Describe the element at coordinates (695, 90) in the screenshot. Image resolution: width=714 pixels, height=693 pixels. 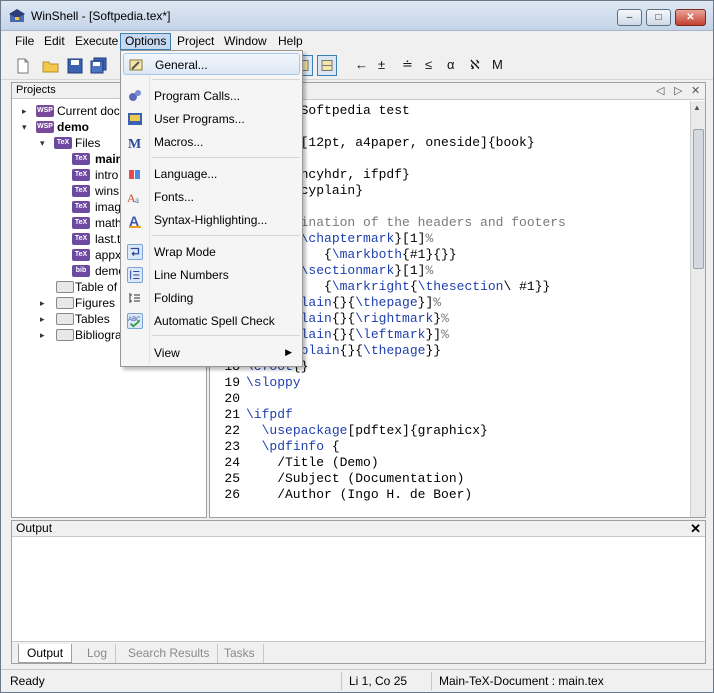
I see `close-document-icon: ✕` at that location.